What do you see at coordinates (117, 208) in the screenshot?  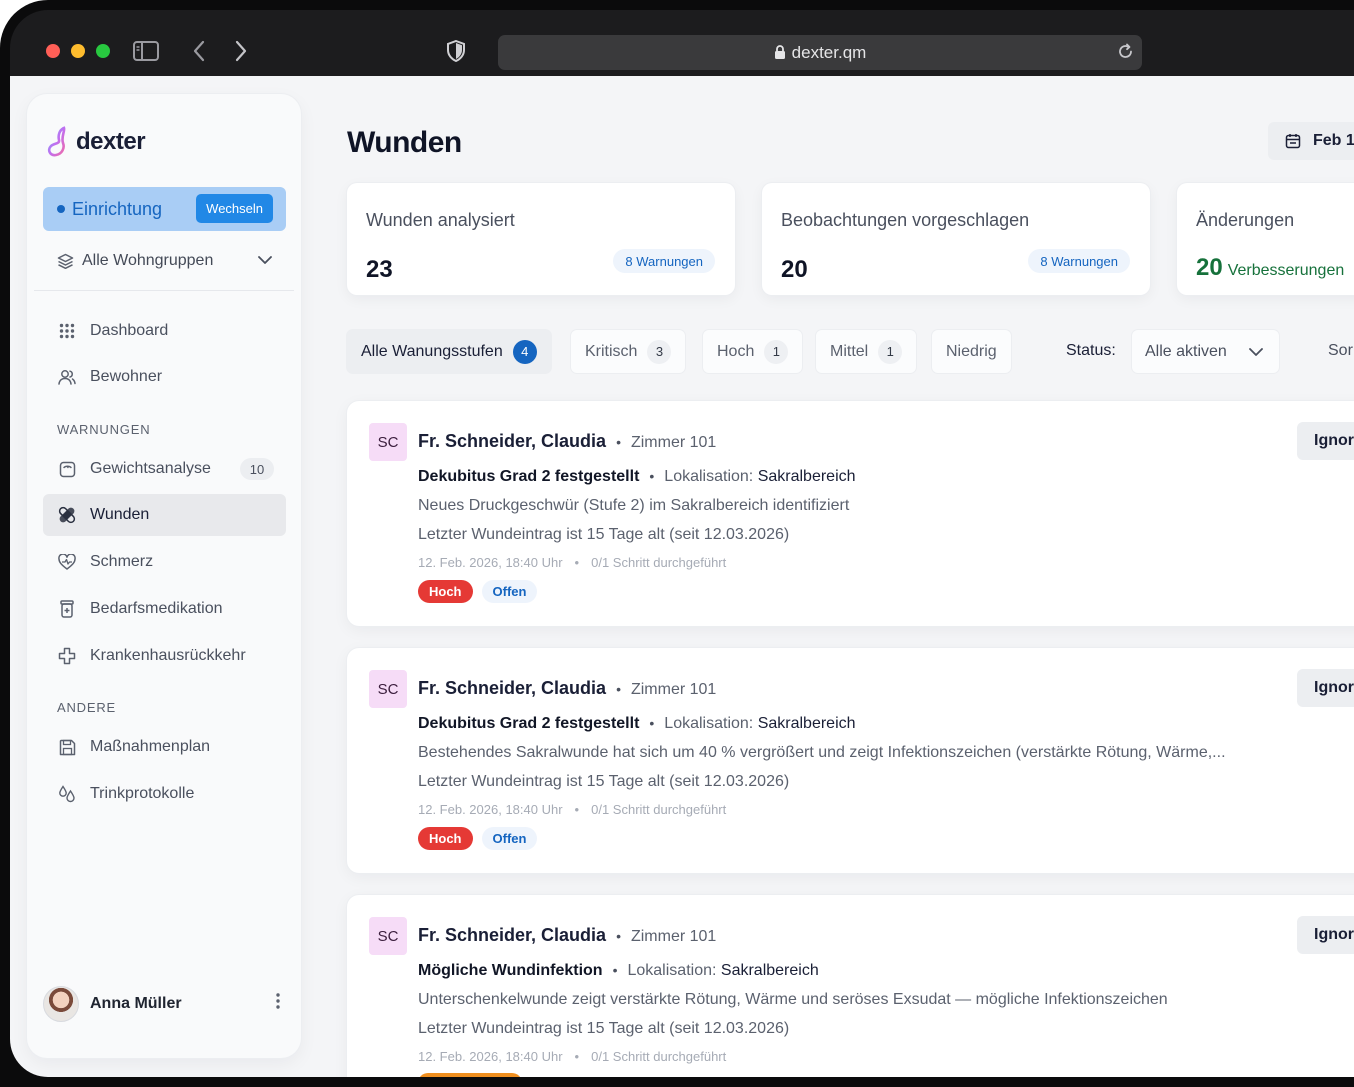 I see `facility-label: Einrichtung` at bounding box center [117, 208].